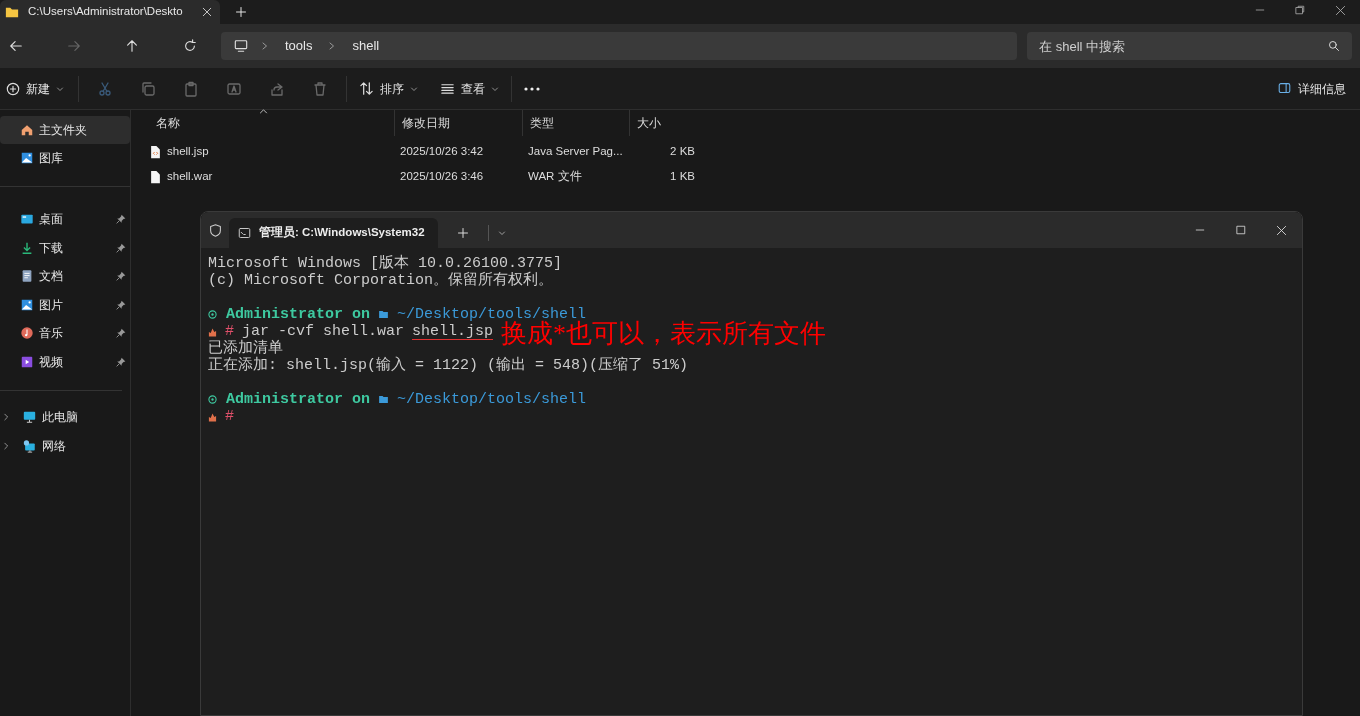 This screenshot has width=1360, height=716. Describe the element at coordinates (1311, 88) in the screenshot. I see `details-button: 详细信息` at that location.